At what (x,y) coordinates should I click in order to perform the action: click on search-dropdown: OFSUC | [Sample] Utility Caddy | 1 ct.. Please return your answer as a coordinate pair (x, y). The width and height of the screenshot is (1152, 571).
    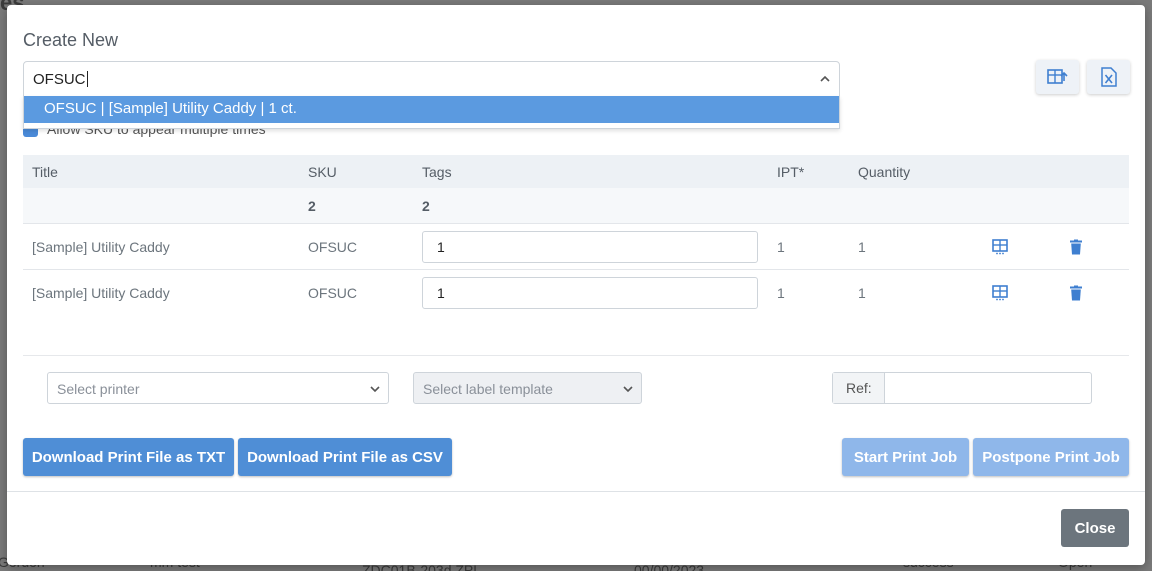
    Looking at the image, I should click on (431, 112).